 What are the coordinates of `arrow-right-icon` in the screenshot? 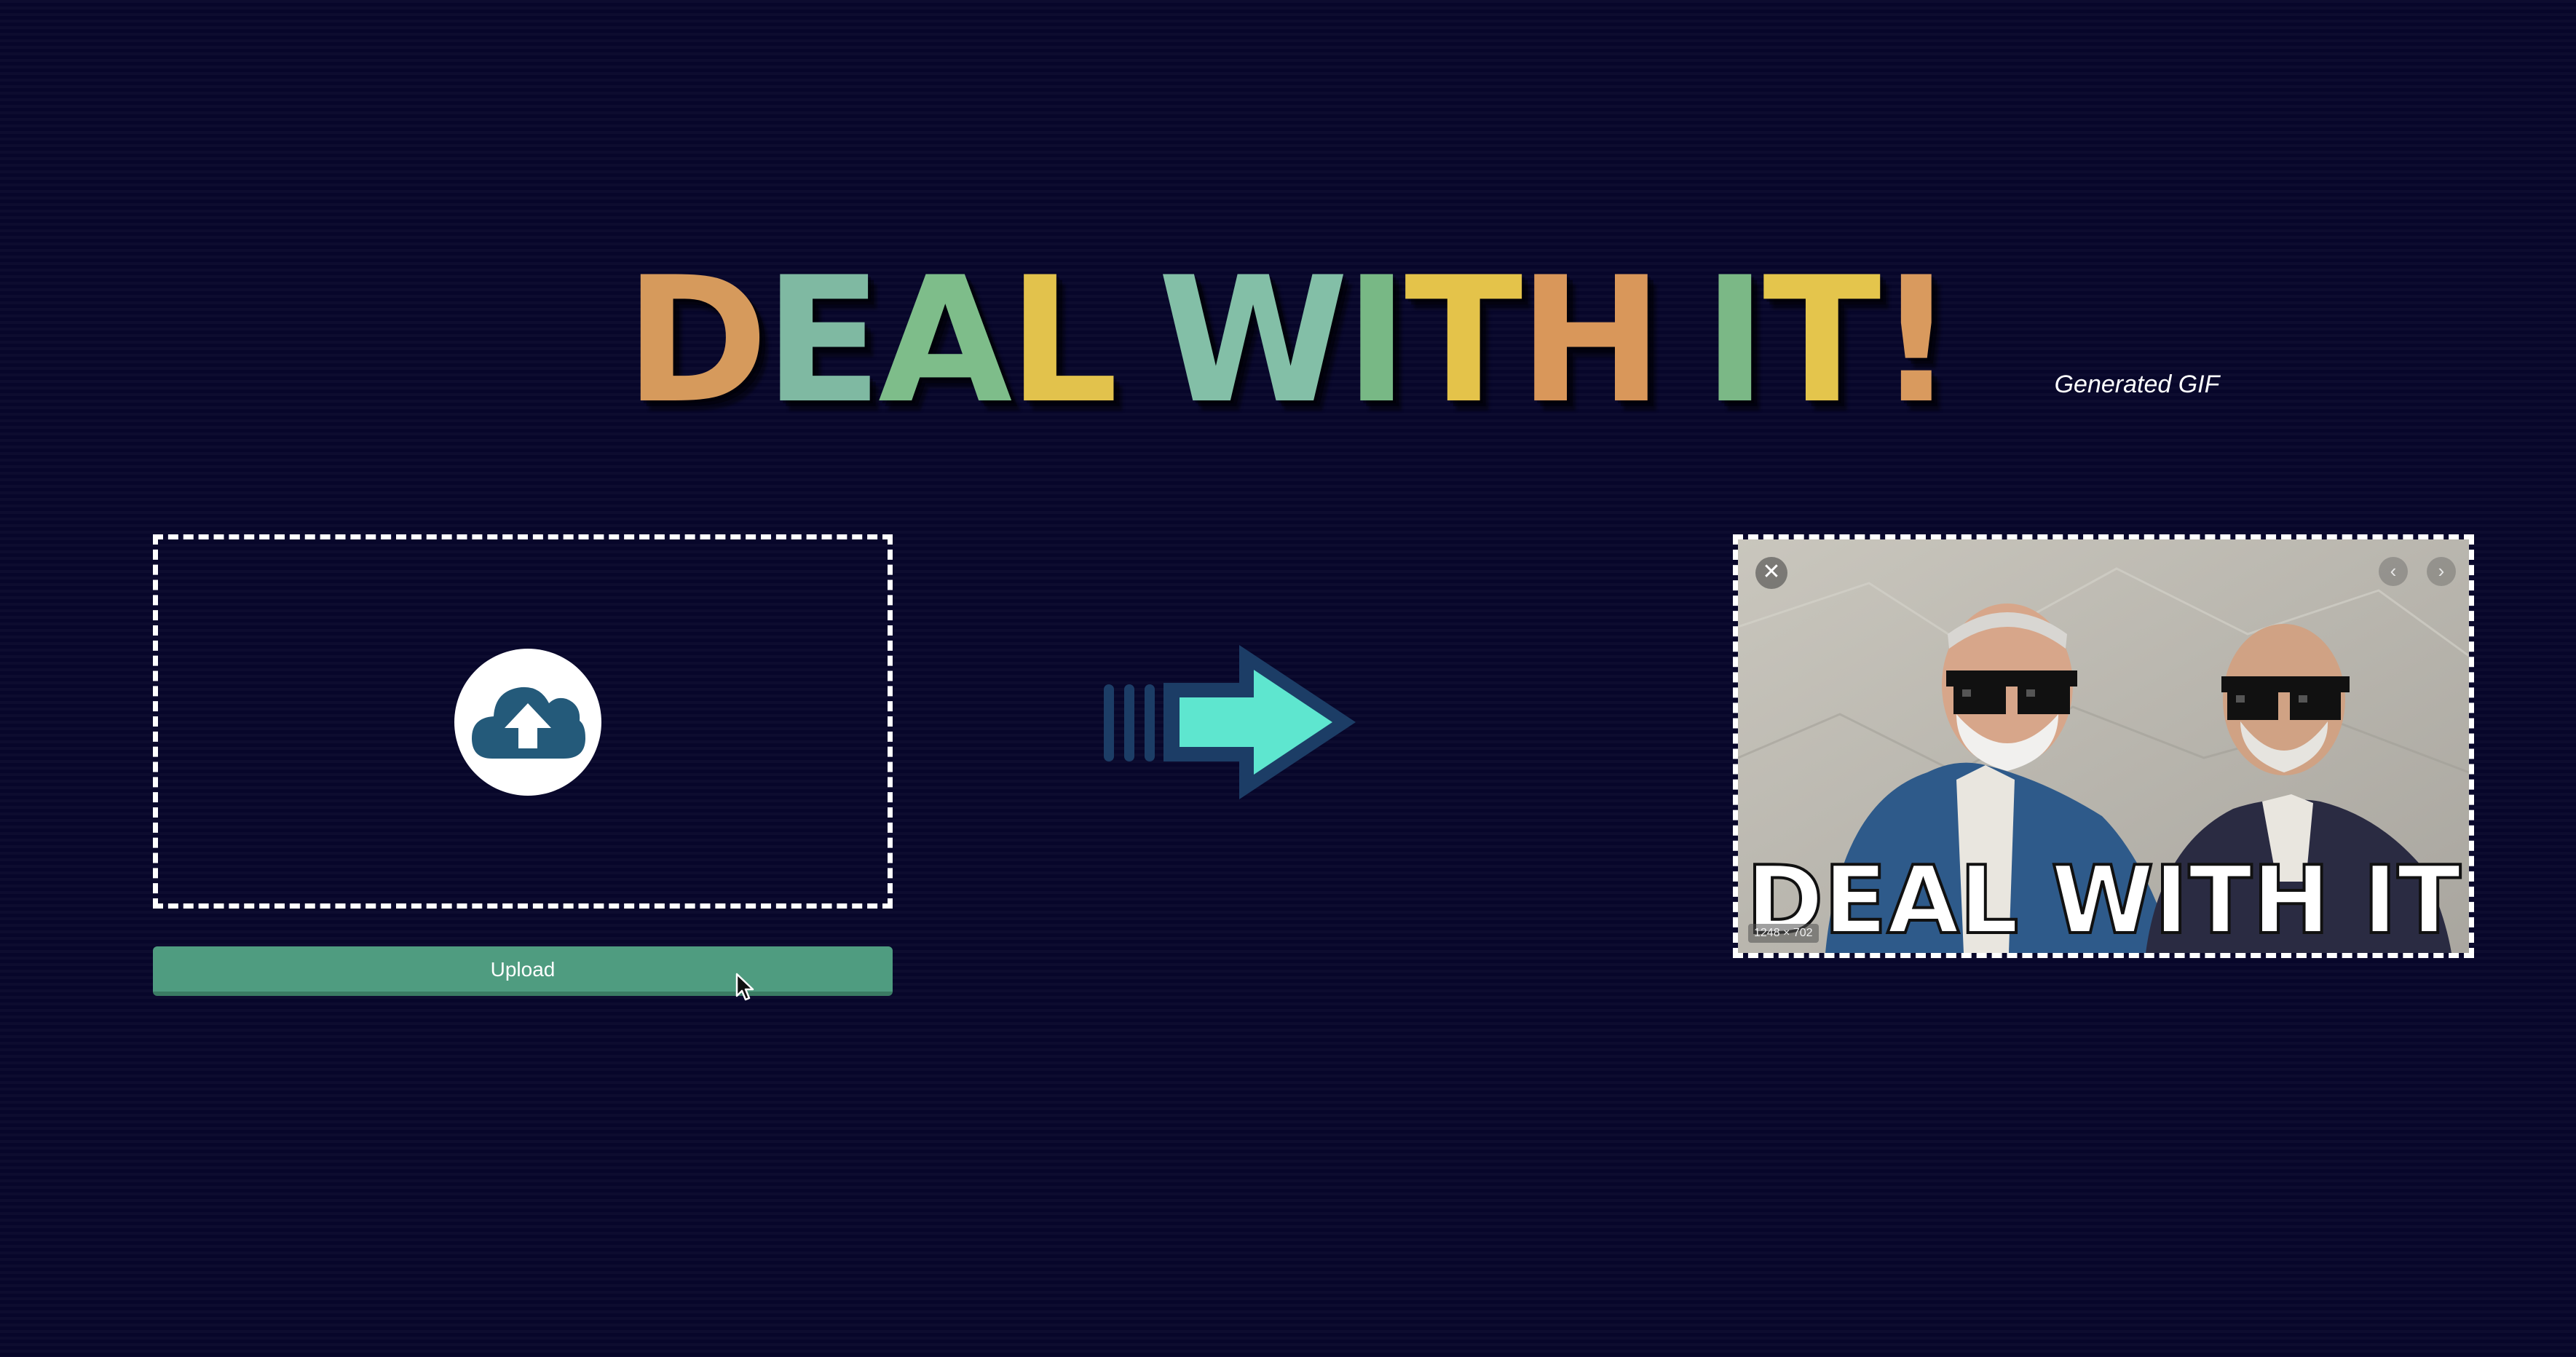 It's located at (1231, 724).